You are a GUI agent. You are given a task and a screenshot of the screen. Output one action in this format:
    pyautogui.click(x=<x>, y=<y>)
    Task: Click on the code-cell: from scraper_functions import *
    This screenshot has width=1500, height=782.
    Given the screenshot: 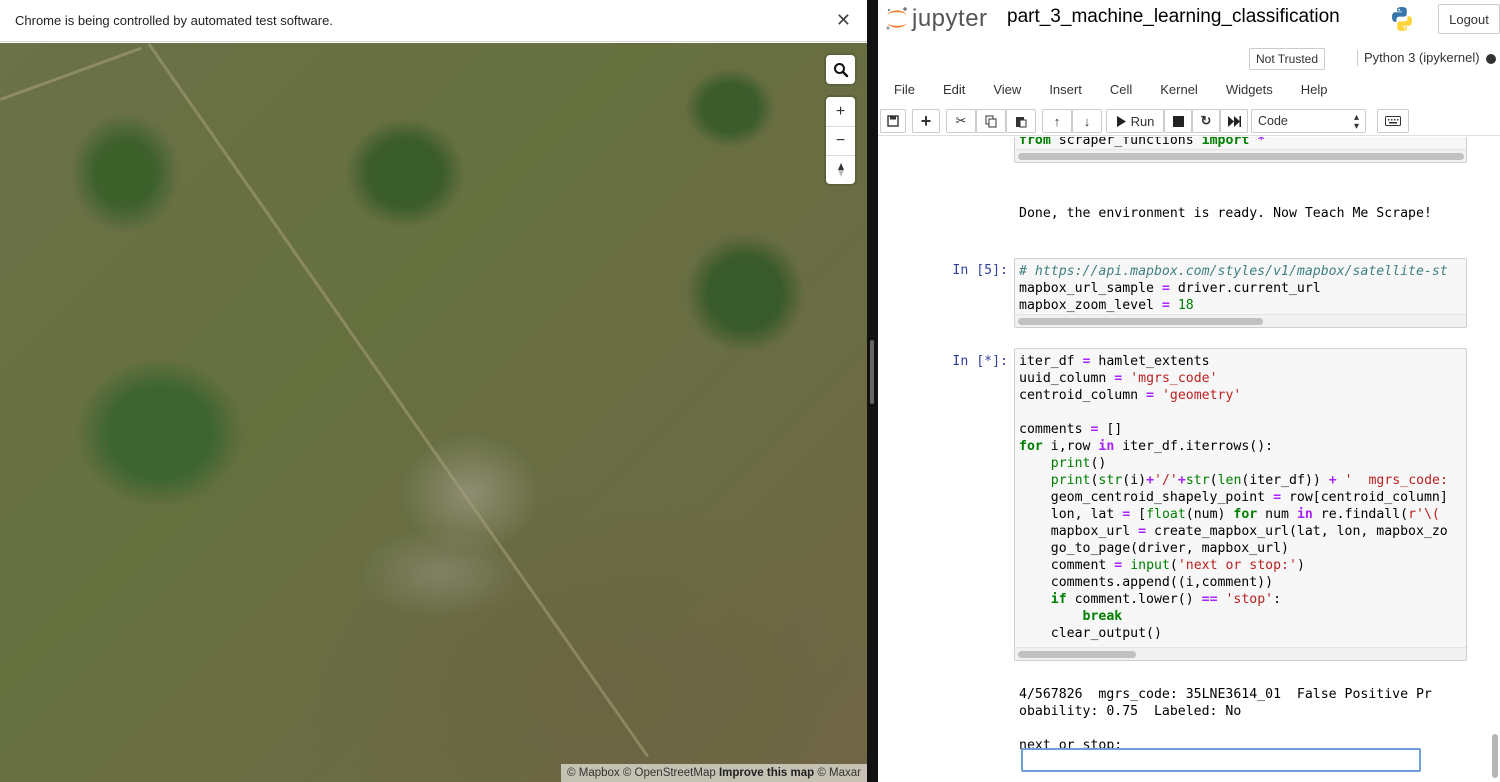 What is the action you would take?
    pyautogui.click(x=1240, y=150)
    